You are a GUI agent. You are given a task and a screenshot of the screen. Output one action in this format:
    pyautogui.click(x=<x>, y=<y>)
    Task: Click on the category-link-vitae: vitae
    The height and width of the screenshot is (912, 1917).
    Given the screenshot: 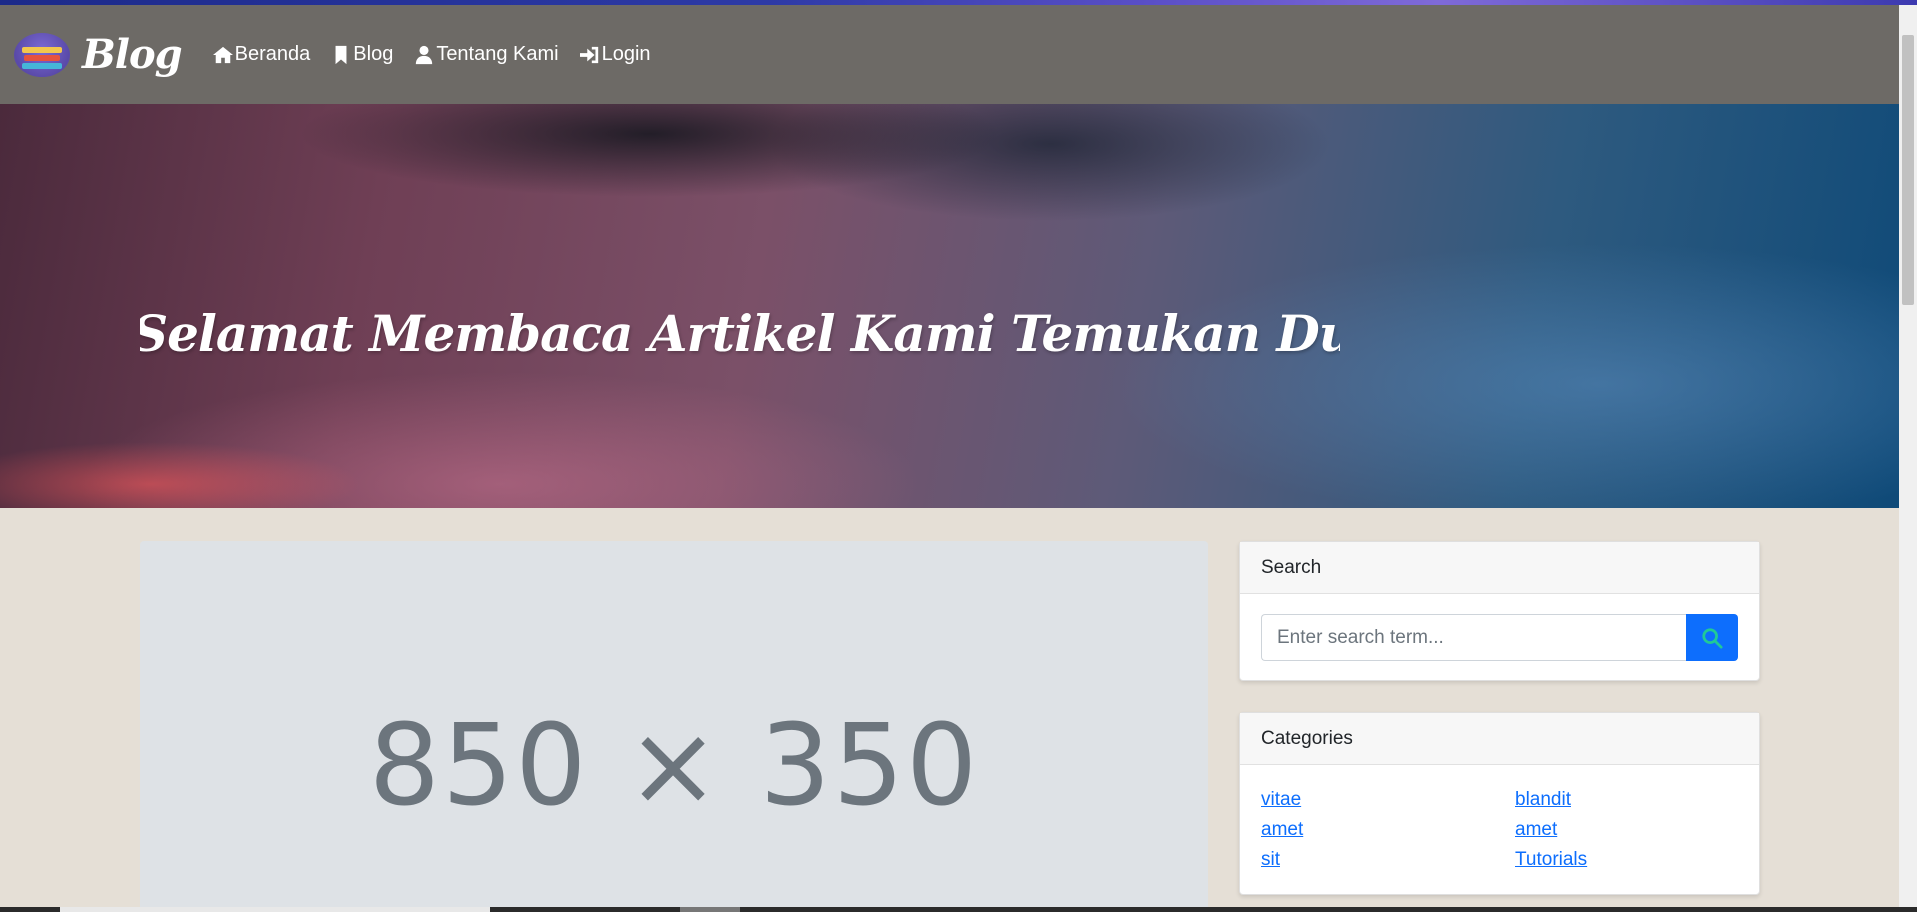 What is the action you would take?
    pyautogui.click(x=1388, y=800)
    